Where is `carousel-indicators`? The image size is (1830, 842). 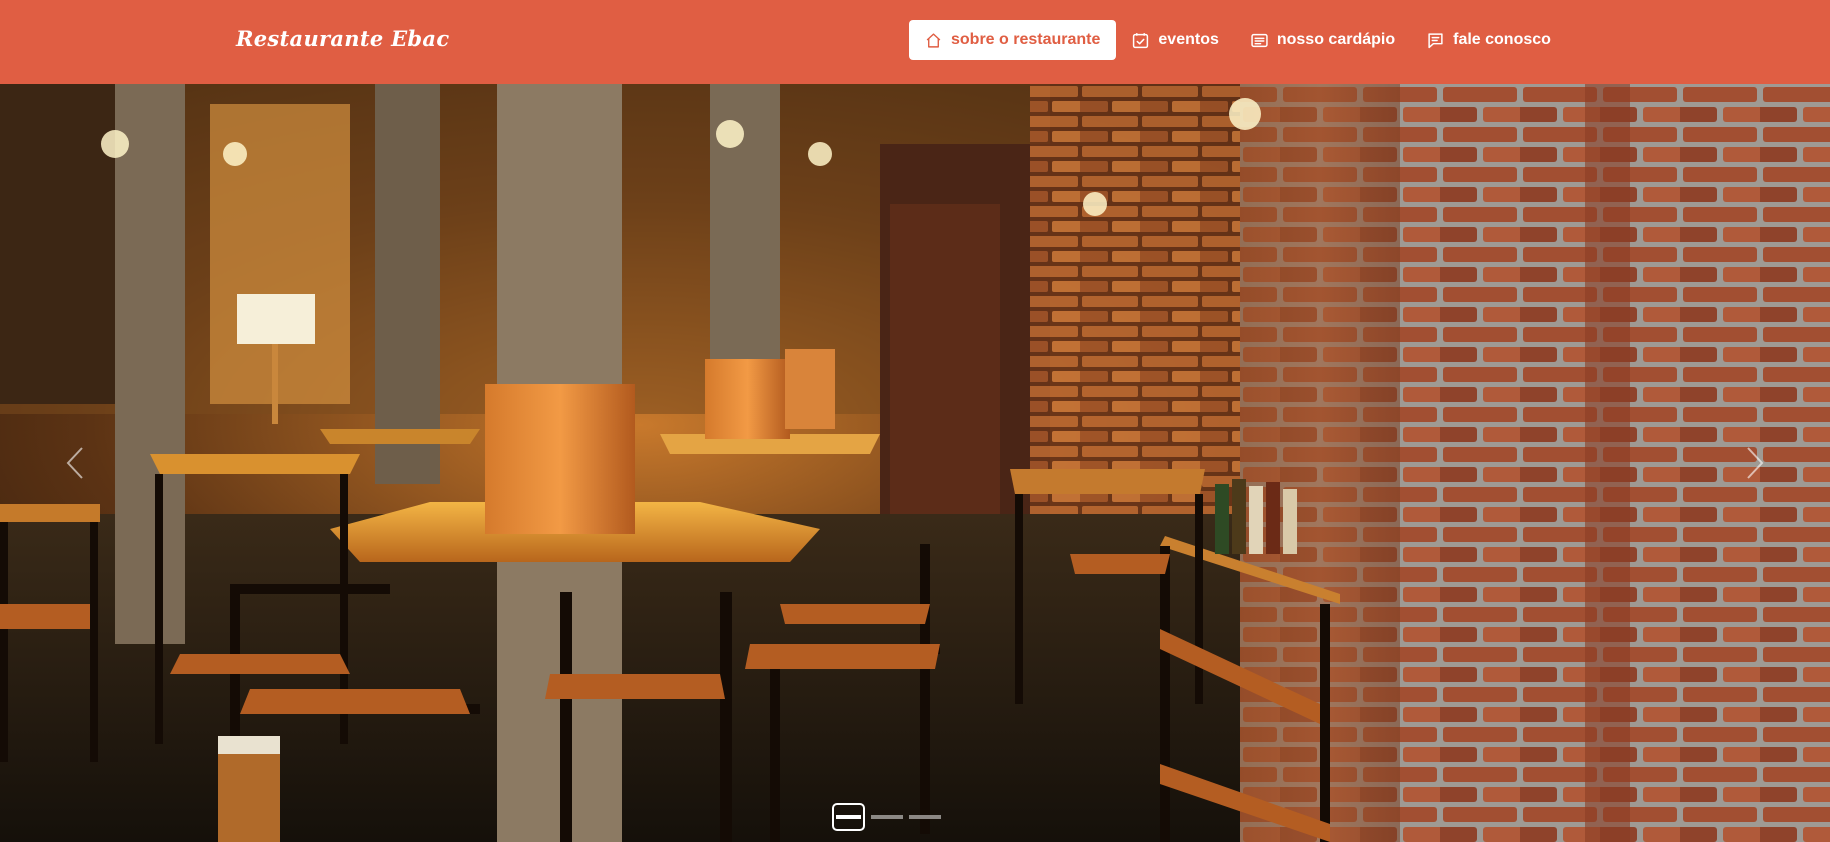 carousel-indicators is located at coordinates (886, 817).